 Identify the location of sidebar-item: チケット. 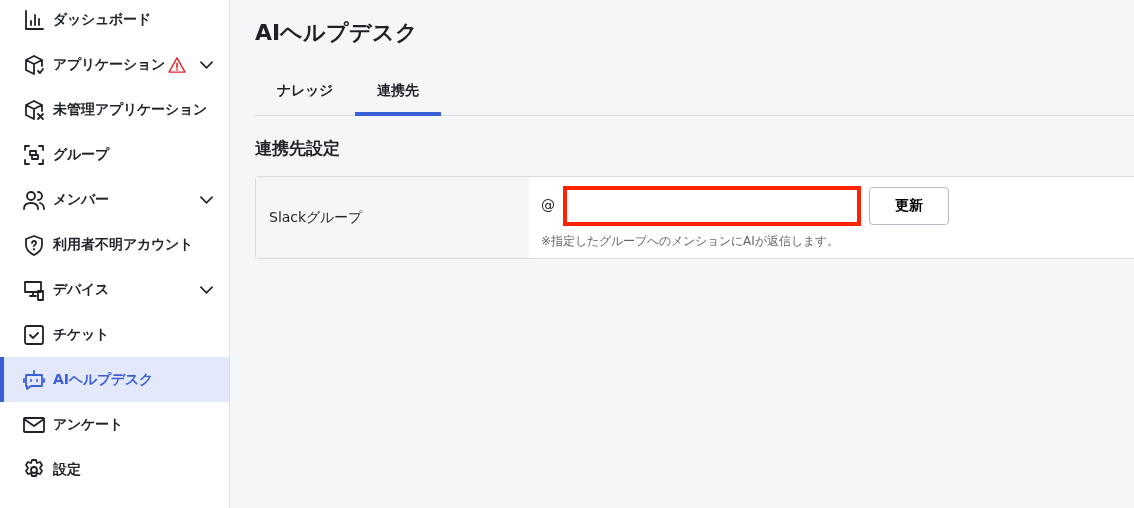
(114, 334).